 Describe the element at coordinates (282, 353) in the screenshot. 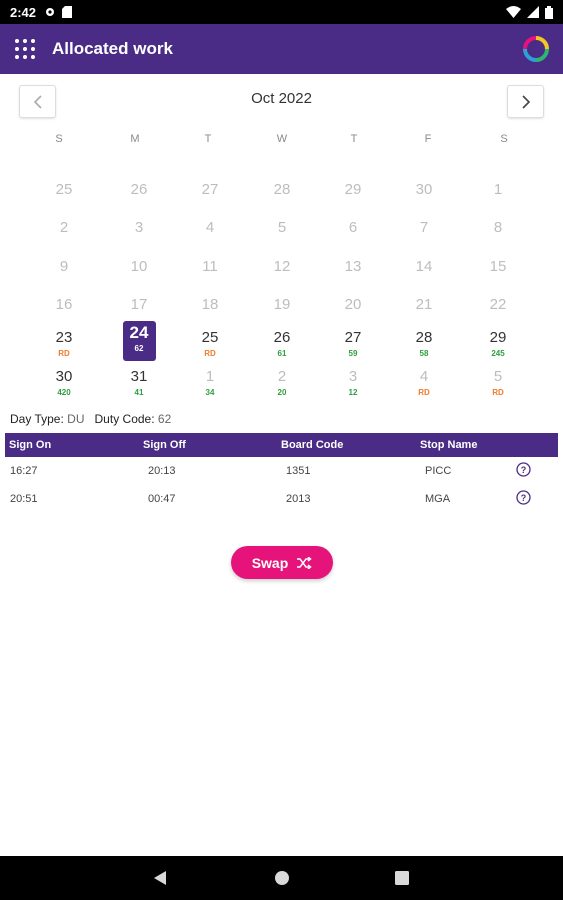

I see `calendar-day-duty-code: 61` at that location.